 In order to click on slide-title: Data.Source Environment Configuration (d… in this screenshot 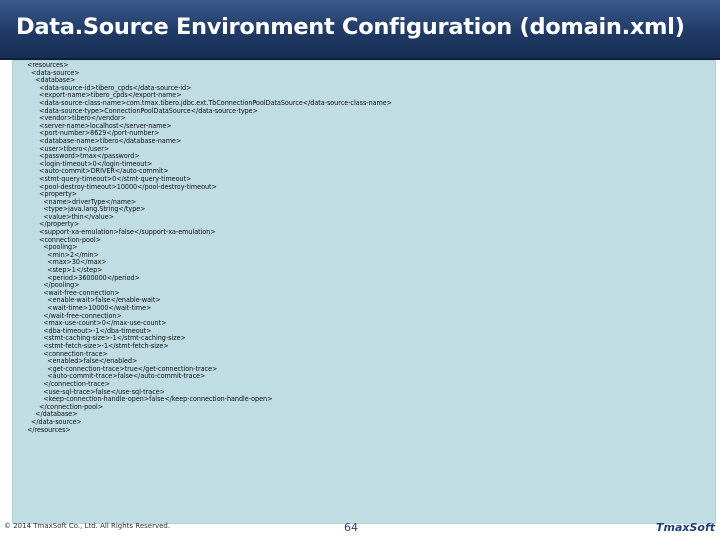, I will do `click(350, 27)`.